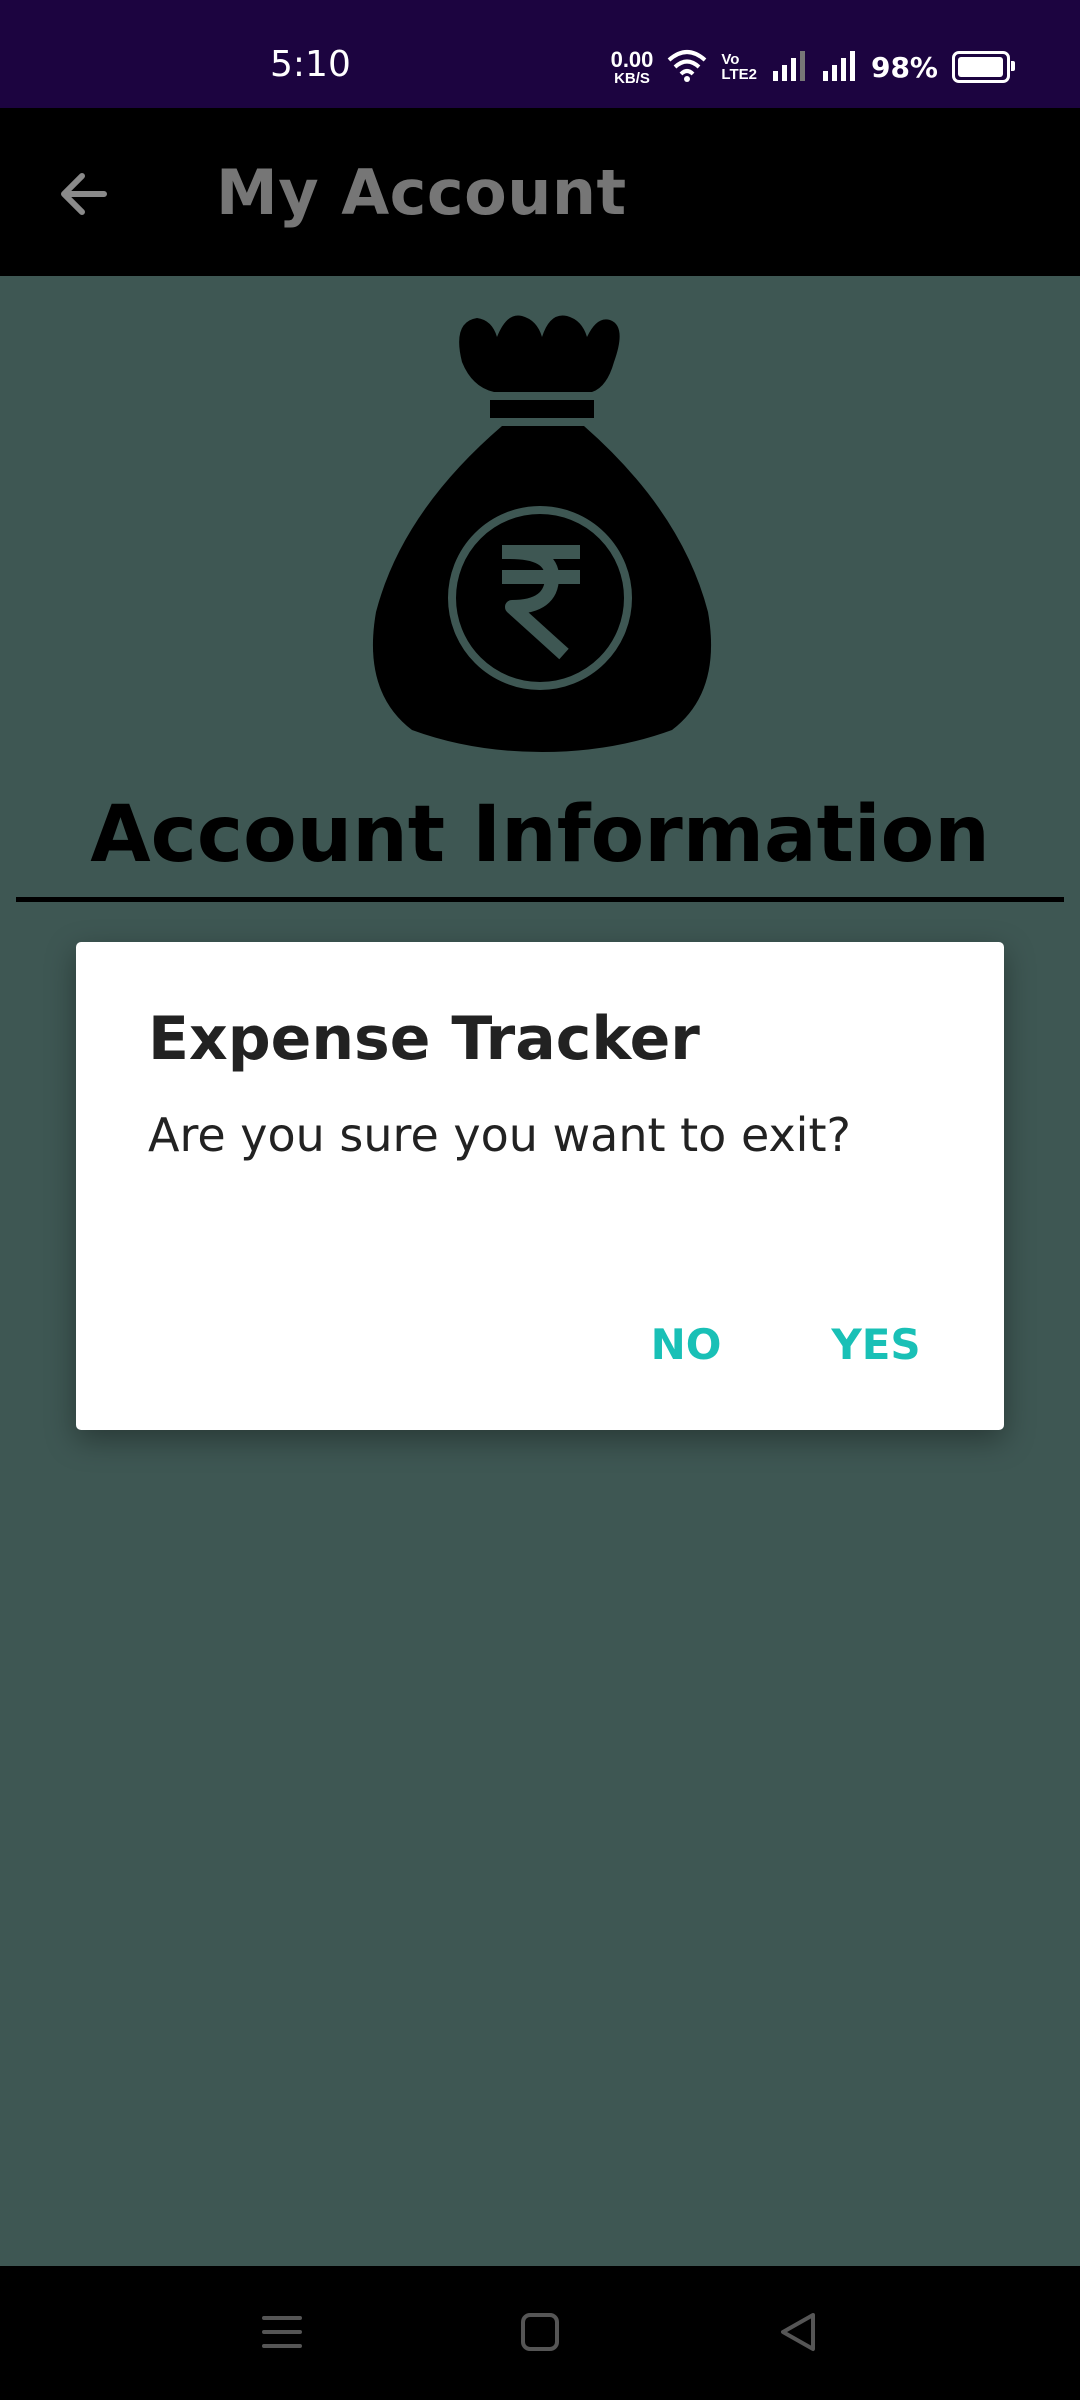 The width and height of the screenshot is (1080, 2400). What do you see at coordinates (499, 1135) in the screenshot?
I see `dialog-message: Are you sure you want to exit?` at bounding box center [499, 1135].